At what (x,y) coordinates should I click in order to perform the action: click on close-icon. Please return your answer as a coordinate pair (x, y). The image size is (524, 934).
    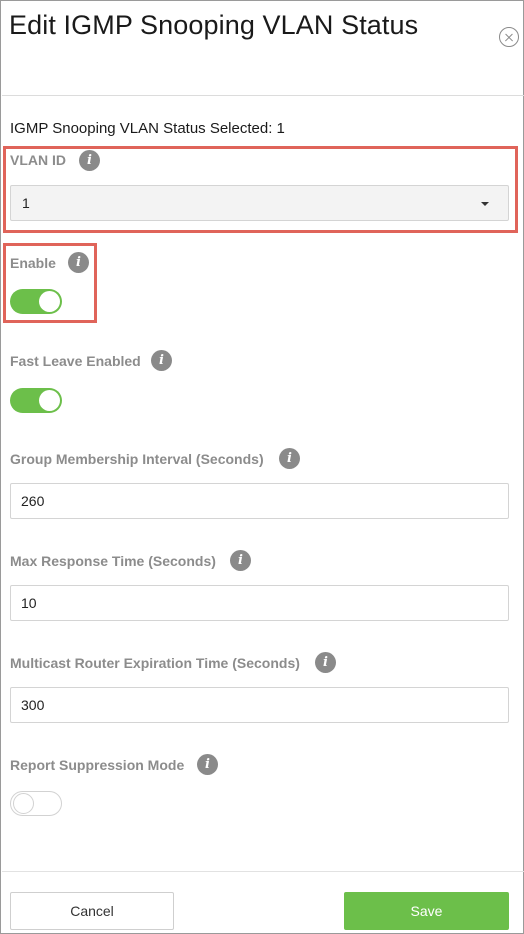
    Looking at the image, I should click on (509, 37).